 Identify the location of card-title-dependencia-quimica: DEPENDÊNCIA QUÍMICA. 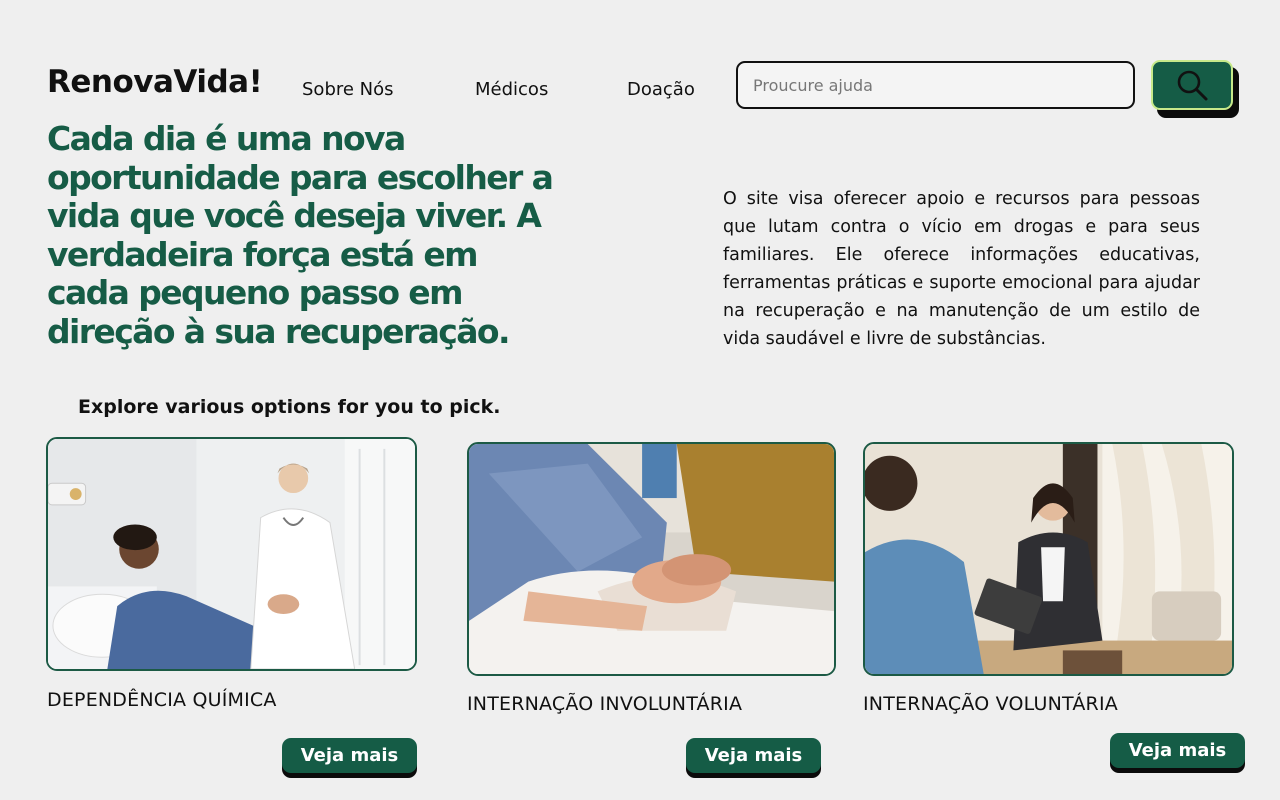
(162, 700).